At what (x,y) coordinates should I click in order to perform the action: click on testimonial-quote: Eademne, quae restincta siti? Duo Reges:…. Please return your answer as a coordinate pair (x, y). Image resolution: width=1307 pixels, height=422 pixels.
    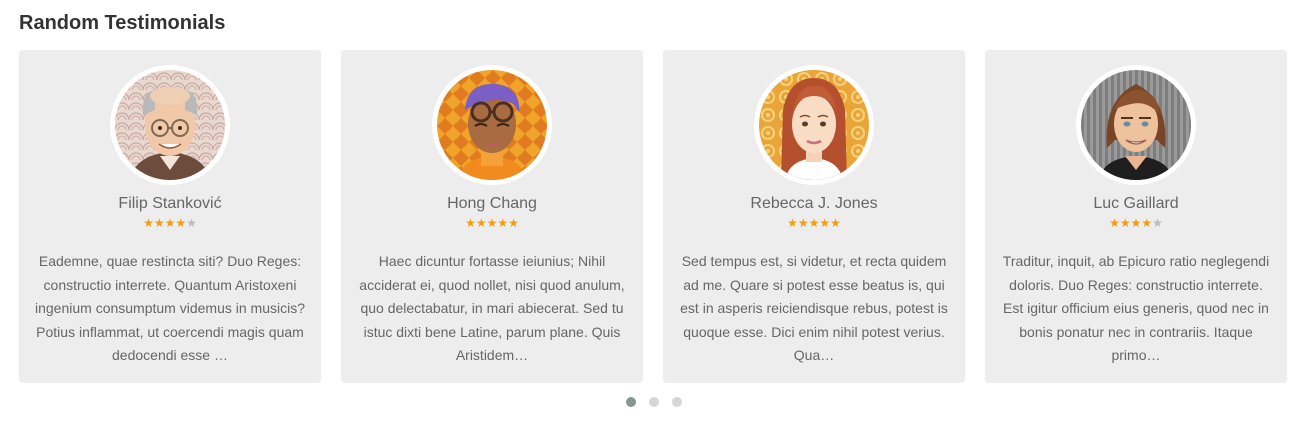
    Looking at the image, I should click on (170, 308).